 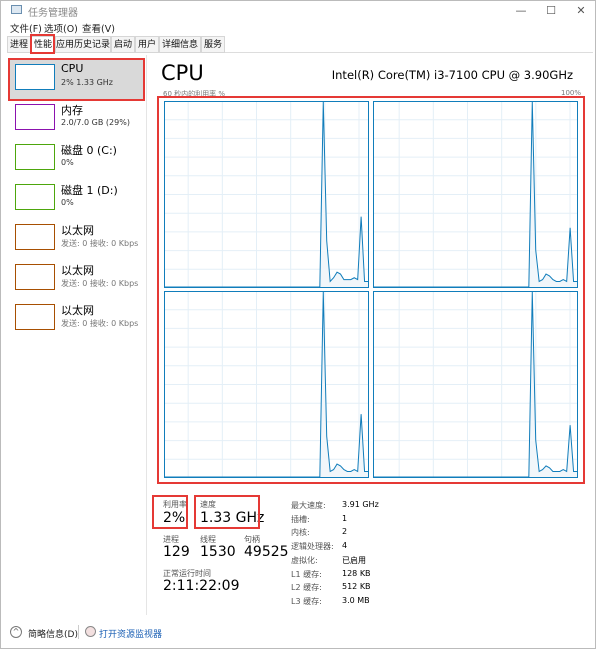 I want to click on spec-value: 3.91 GHz, so click(x=360, y=504).